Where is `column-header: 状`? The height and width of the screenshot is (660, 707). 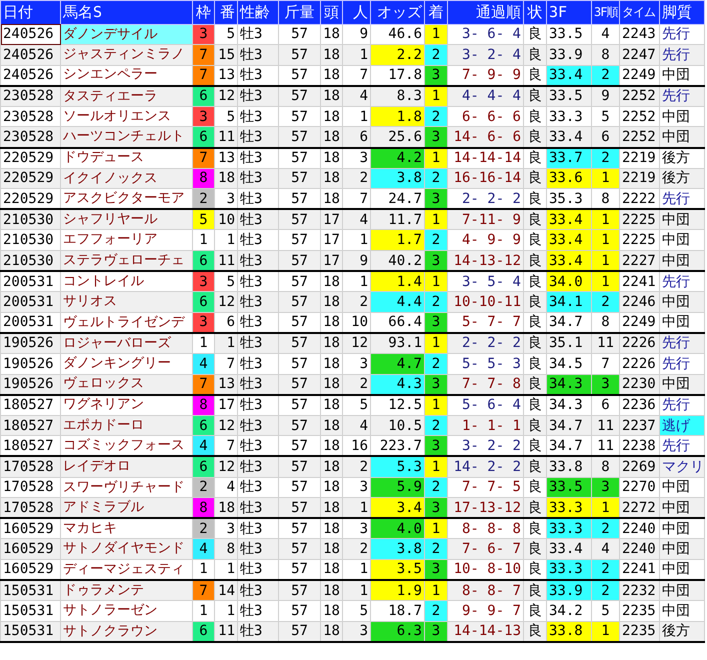
column-header: 状 is located at coordinates (535, 12).